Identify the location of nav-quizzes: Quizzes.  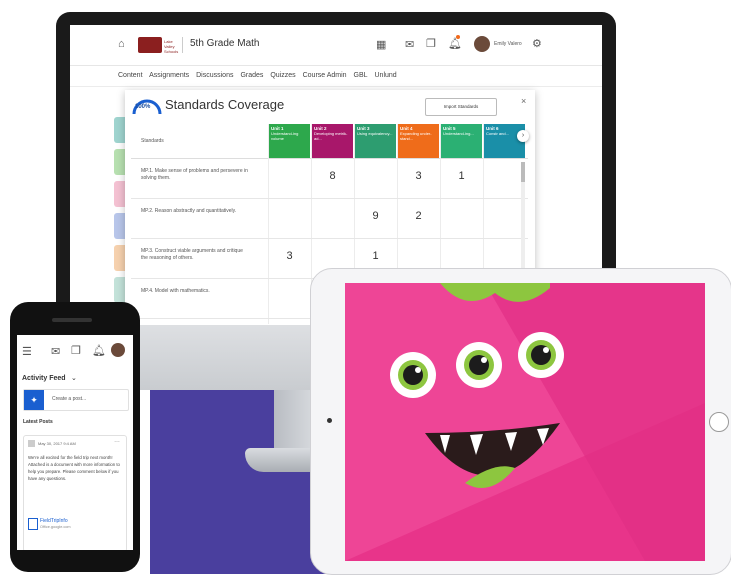
(282, 75).